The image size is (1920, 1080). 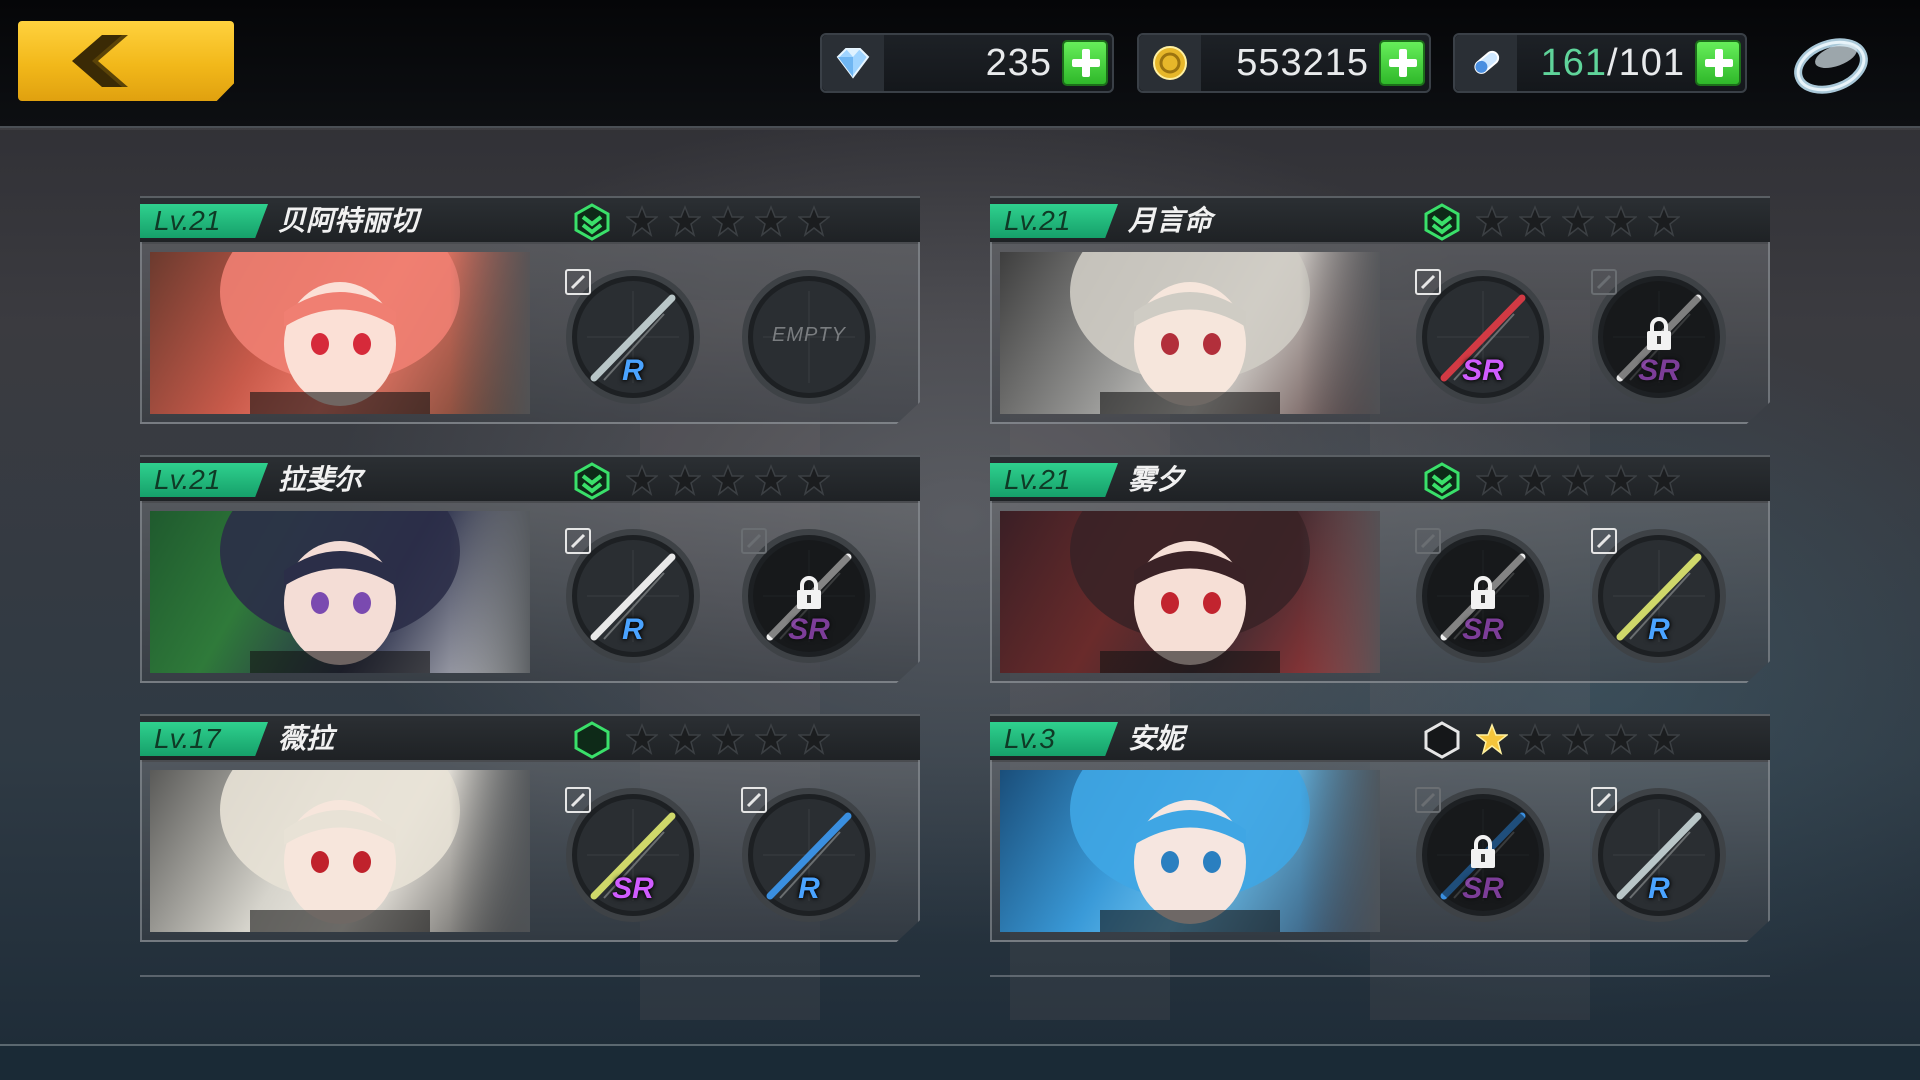 What do you see at coordinates (1486, 63) in the screenshot?
I see `stamina-icon-slot` at bounding box center [1486, 63].